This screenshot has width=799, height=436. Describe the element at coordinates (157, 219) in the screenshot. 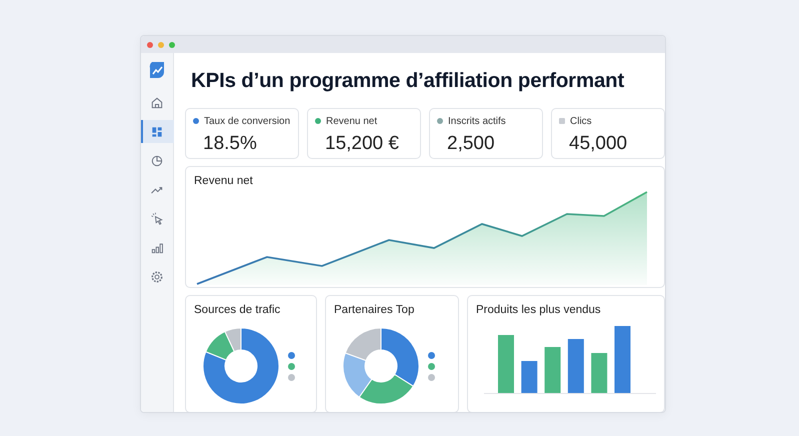

I see `cursor-icon` at that location.